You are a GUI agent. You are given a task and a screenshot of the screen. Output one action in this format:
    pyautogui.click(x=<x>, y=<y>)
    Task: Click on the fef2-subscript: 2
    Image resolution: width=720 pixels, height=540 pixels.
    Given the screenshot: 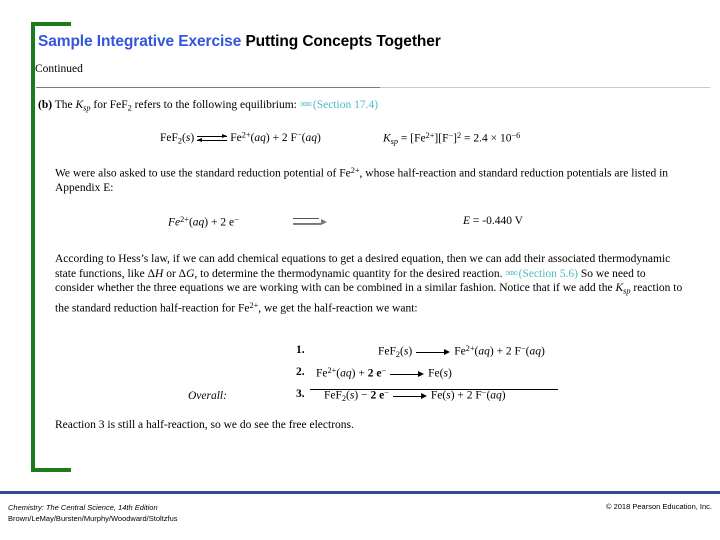 What is the action you would take?
    pyautogui.click(x=129, y=108)
    